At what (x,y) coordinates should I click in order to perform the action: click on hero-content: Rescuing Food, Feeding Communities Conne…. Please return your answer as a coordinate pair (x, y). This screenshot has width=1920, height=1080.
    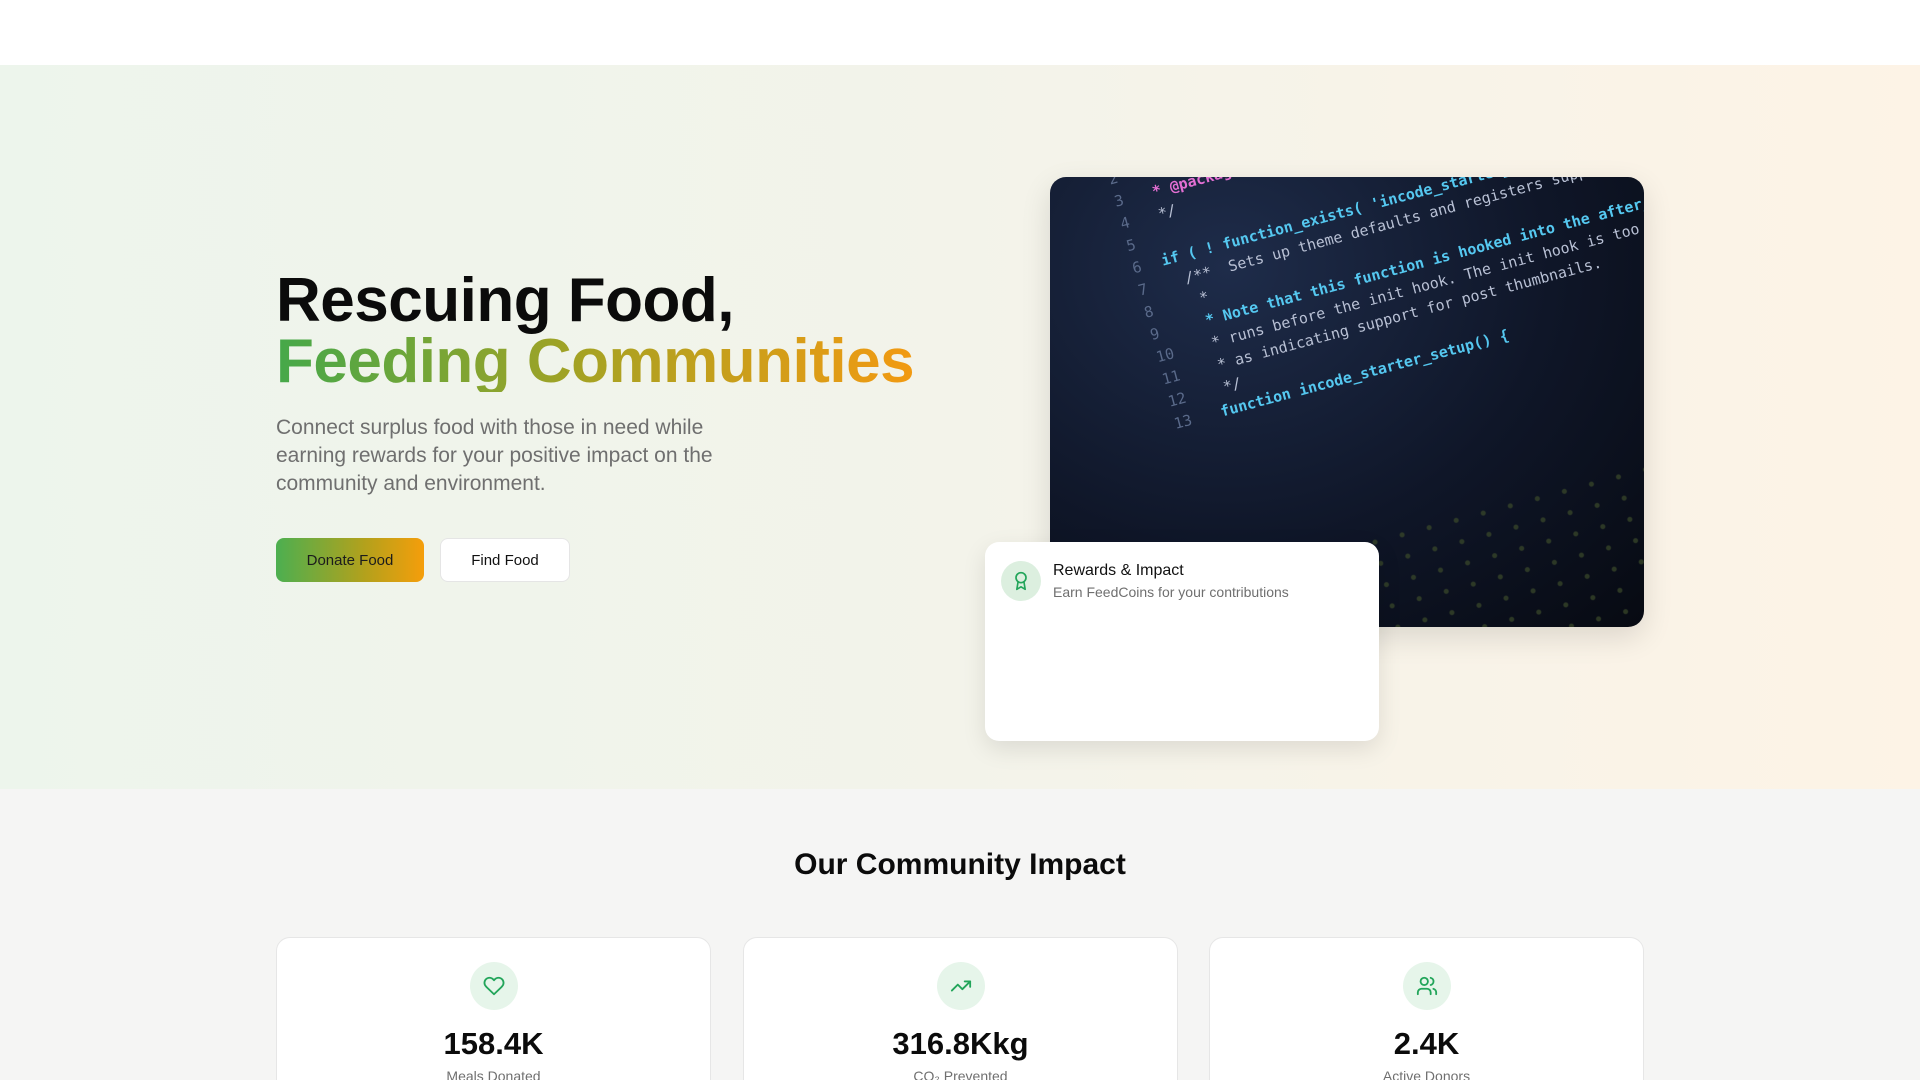
    Looking at the image, I should click on (626, 426).